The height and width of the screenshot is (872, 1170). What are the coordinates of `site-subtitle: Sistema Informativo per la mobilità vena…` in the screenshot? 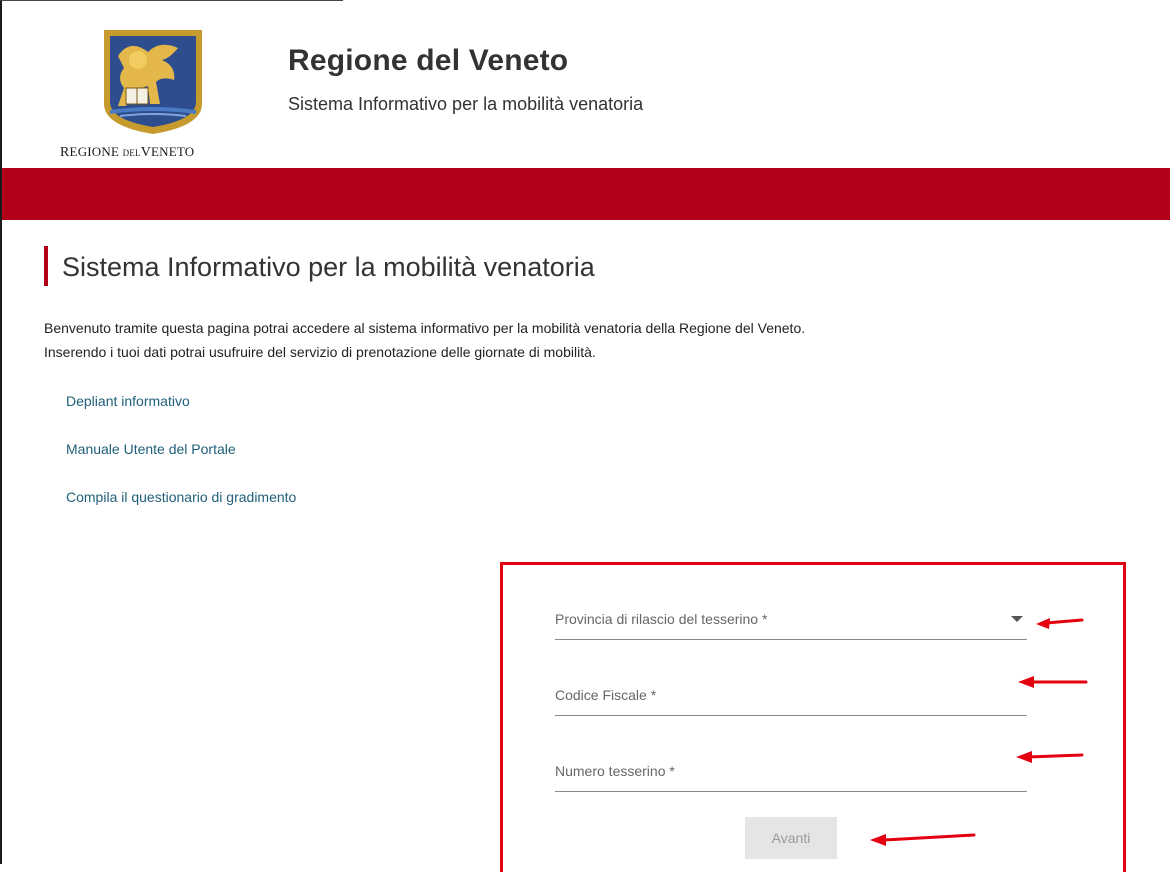 It's located at (466, 104).